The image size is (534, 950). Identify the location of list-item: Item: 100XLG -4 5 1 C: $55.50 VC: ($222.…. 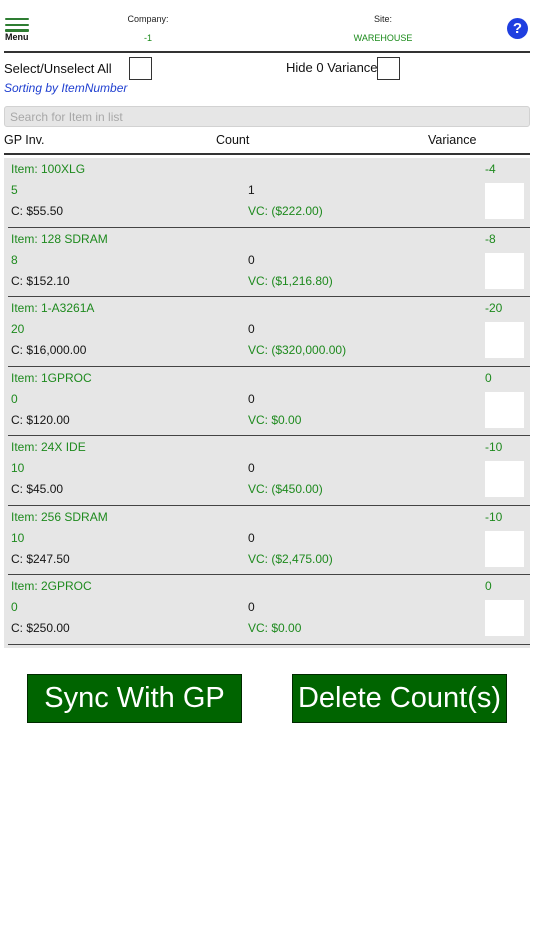
(267, 193).